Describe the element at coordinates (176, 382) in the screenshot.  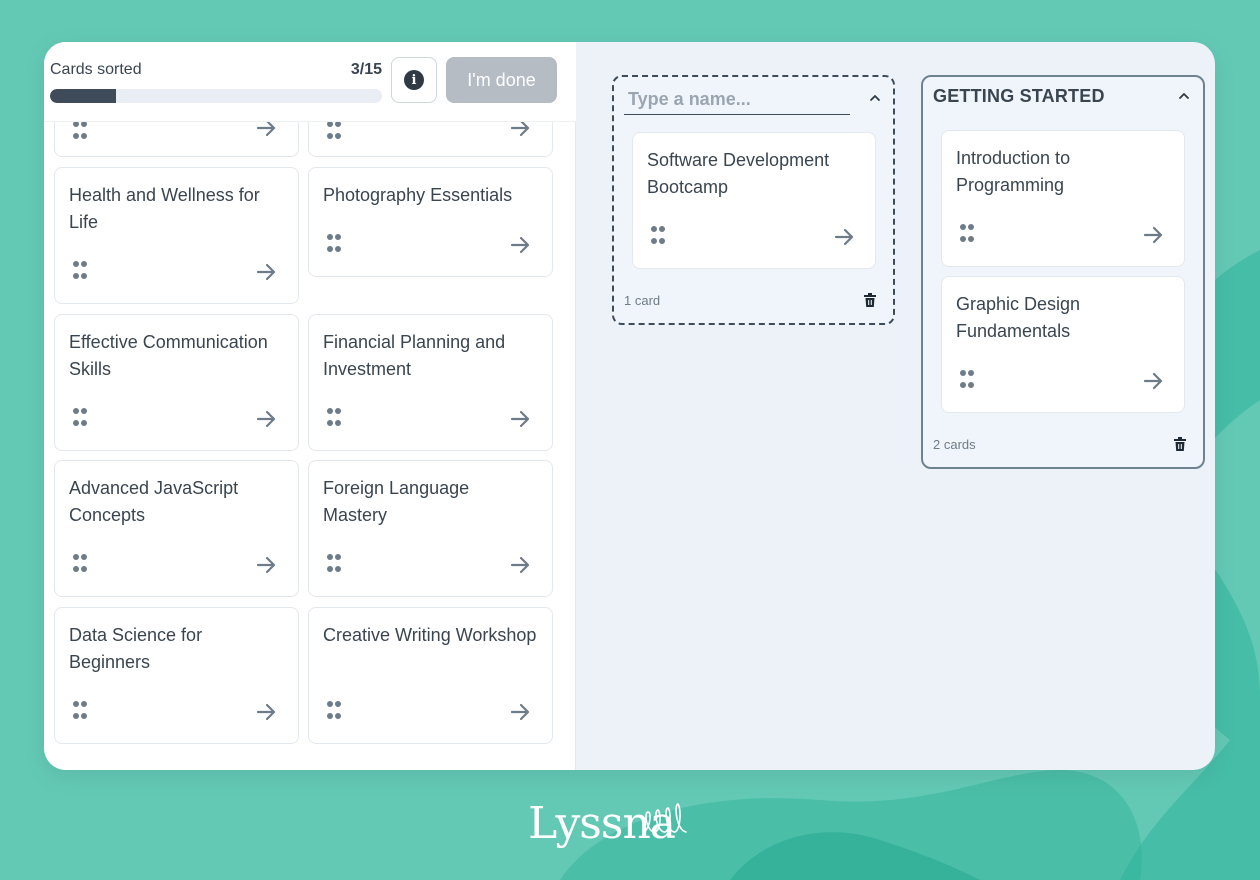
I see `card-effective-communication: Effective Communication Skills` at that location.